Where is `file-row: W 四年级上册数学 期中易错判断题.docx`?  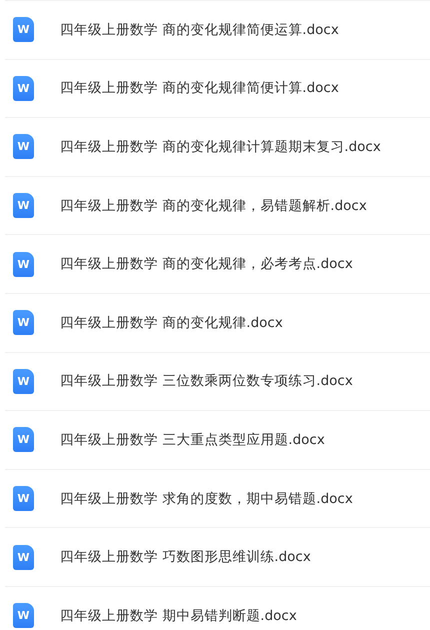
file-row: W 四年级上册数学 期中易错判断题.docx is located at coordinates (217, 608).